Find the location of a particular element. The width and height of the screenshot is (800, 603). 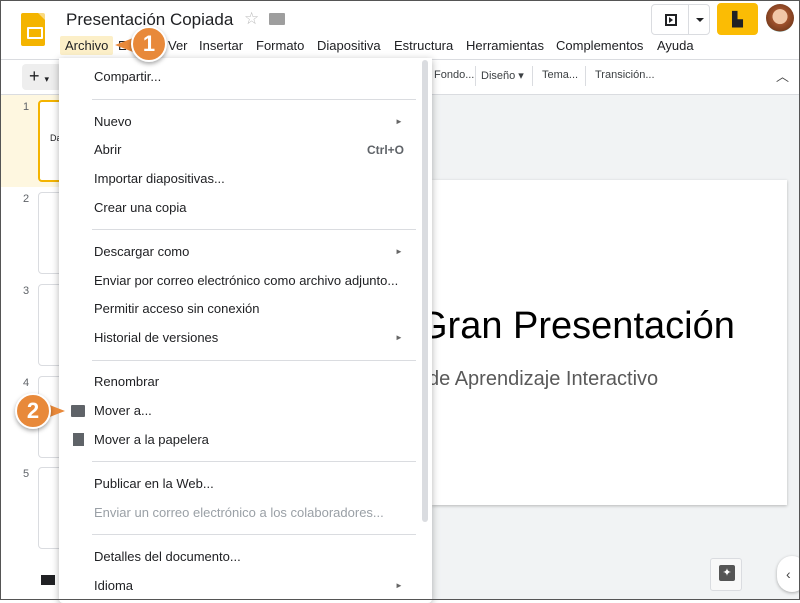

chevron-down-icon is located at coordinates (700, 20).